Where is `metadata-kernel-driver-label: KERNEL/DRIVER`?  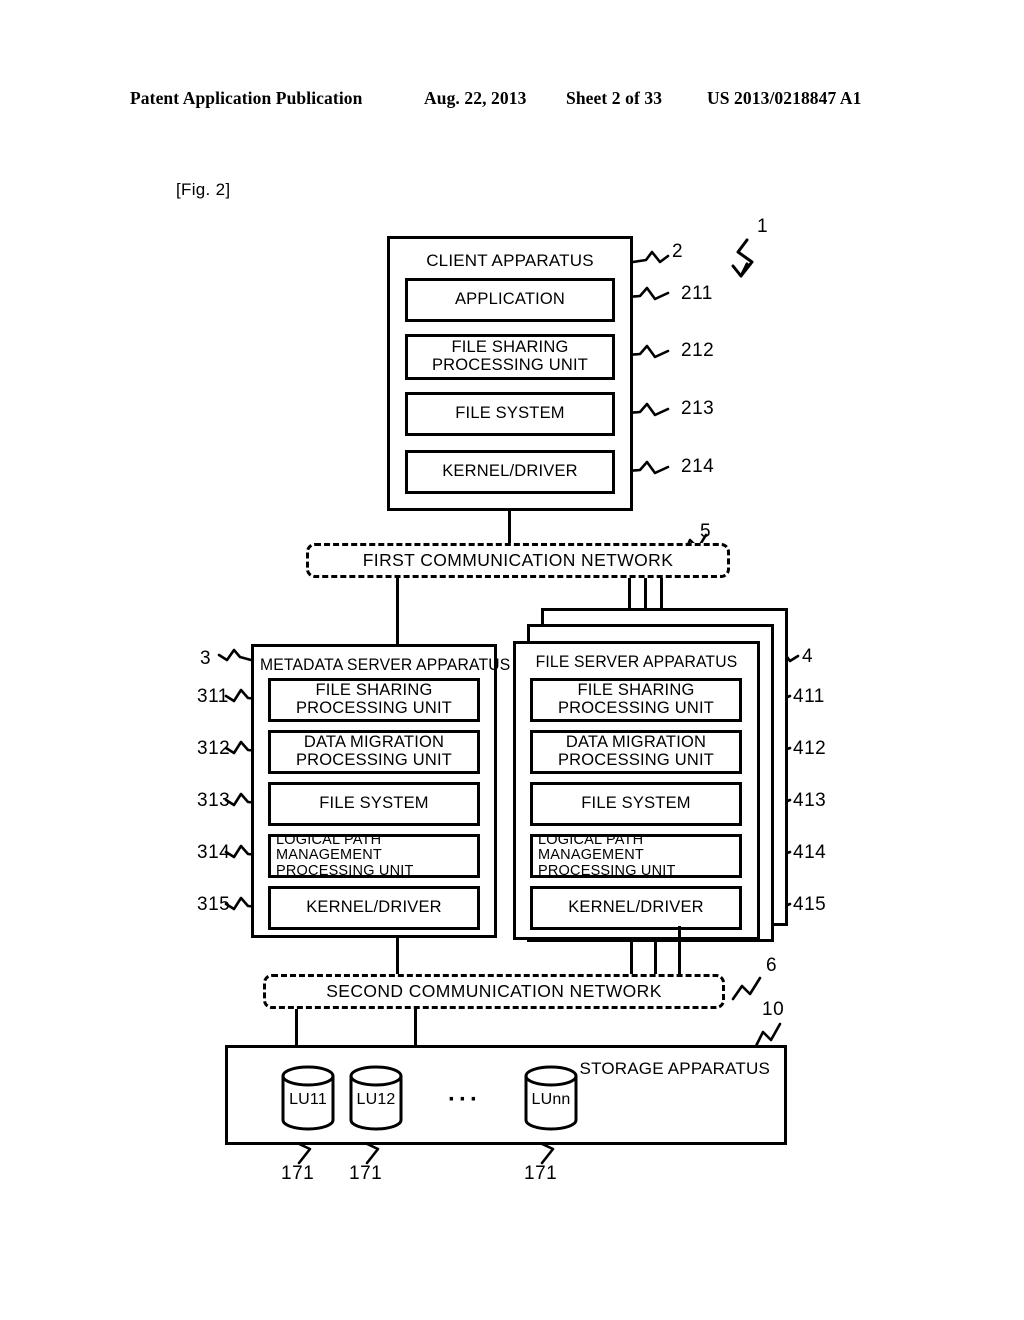
metadata-kernel-driver-label: KERNEL/DRIVER is located at coordinates (374, 907).